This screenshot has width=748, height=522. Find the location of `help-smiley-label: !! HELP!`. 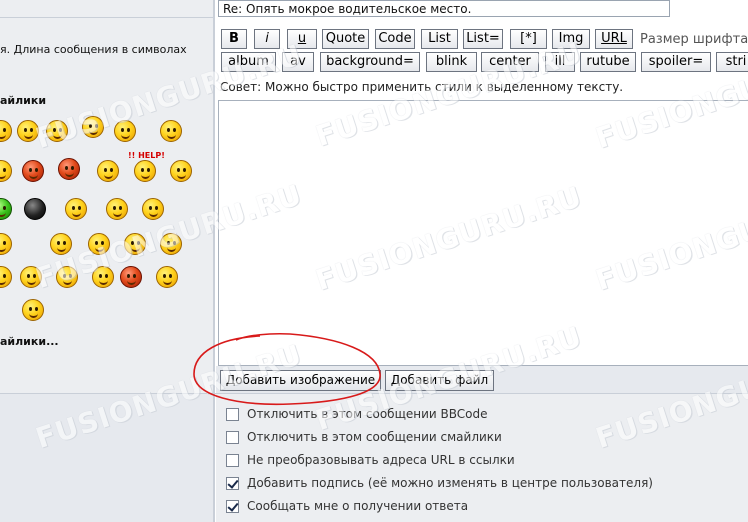

help-smiley-label: !! HELP! is located at coordinates (146, 155).